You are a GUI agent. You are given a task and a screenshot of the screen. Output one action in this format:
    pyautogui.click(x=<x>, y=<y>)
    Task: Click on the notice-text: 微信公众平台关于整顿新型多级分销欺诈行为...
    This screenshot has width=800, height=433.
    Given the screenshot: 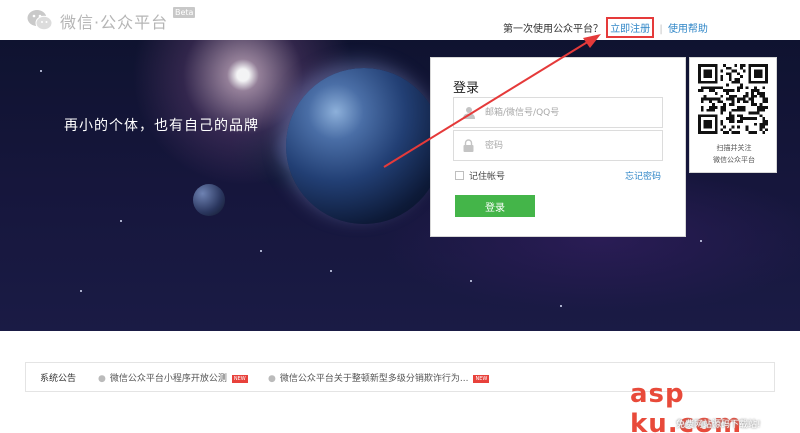 What is the action you would take?
    pyautogui.click(x=374, y=379)
    